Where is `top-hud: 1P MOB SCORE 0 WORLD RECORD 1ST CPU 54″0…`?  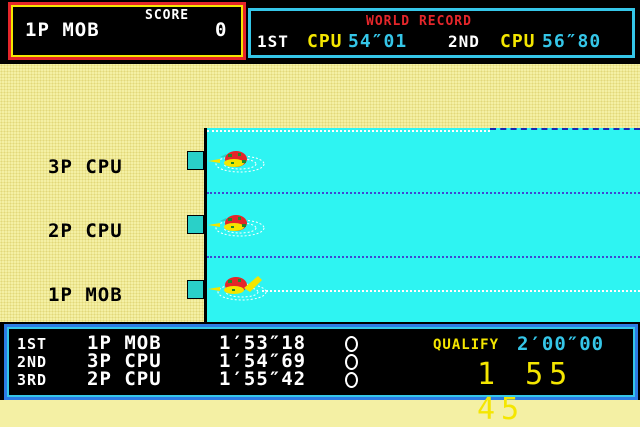
top-hud: 1P MOB SCORE 0 WORLD RECORD 1ST CPU 54″0… is located at coordinates (320, 32).